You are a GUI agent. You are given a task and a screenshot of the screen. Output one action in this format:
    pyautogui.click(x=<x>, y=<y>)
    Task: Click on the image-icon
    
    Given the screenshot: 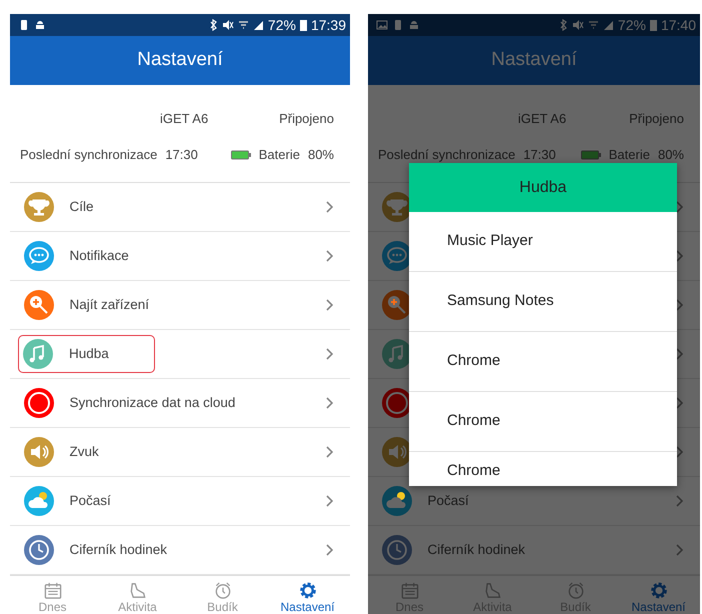 What is the action you would take?
    pyautogui.click(x=382, y=25)
    